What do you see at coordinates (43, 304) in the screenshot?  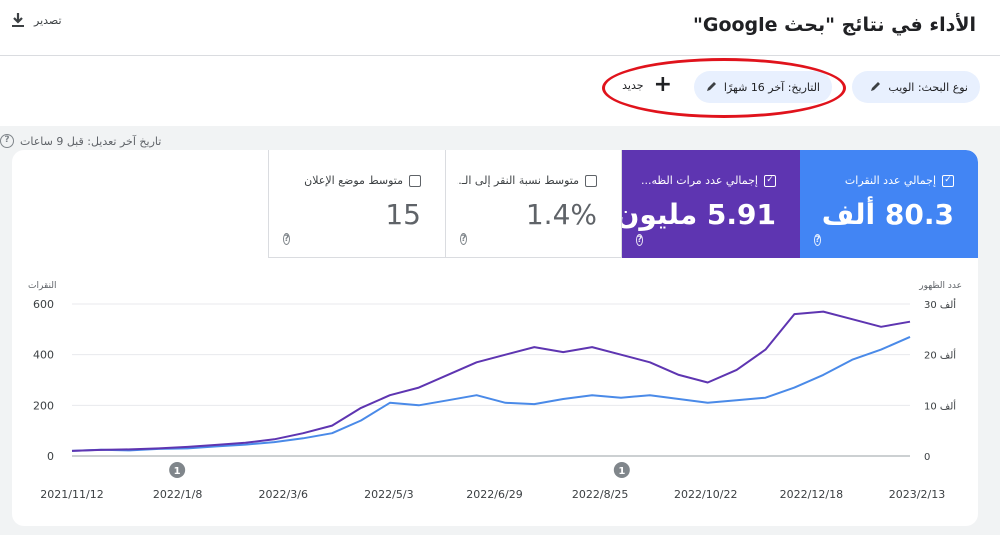 I see `left-tick-label: 600` at bounding box center [43, 304].